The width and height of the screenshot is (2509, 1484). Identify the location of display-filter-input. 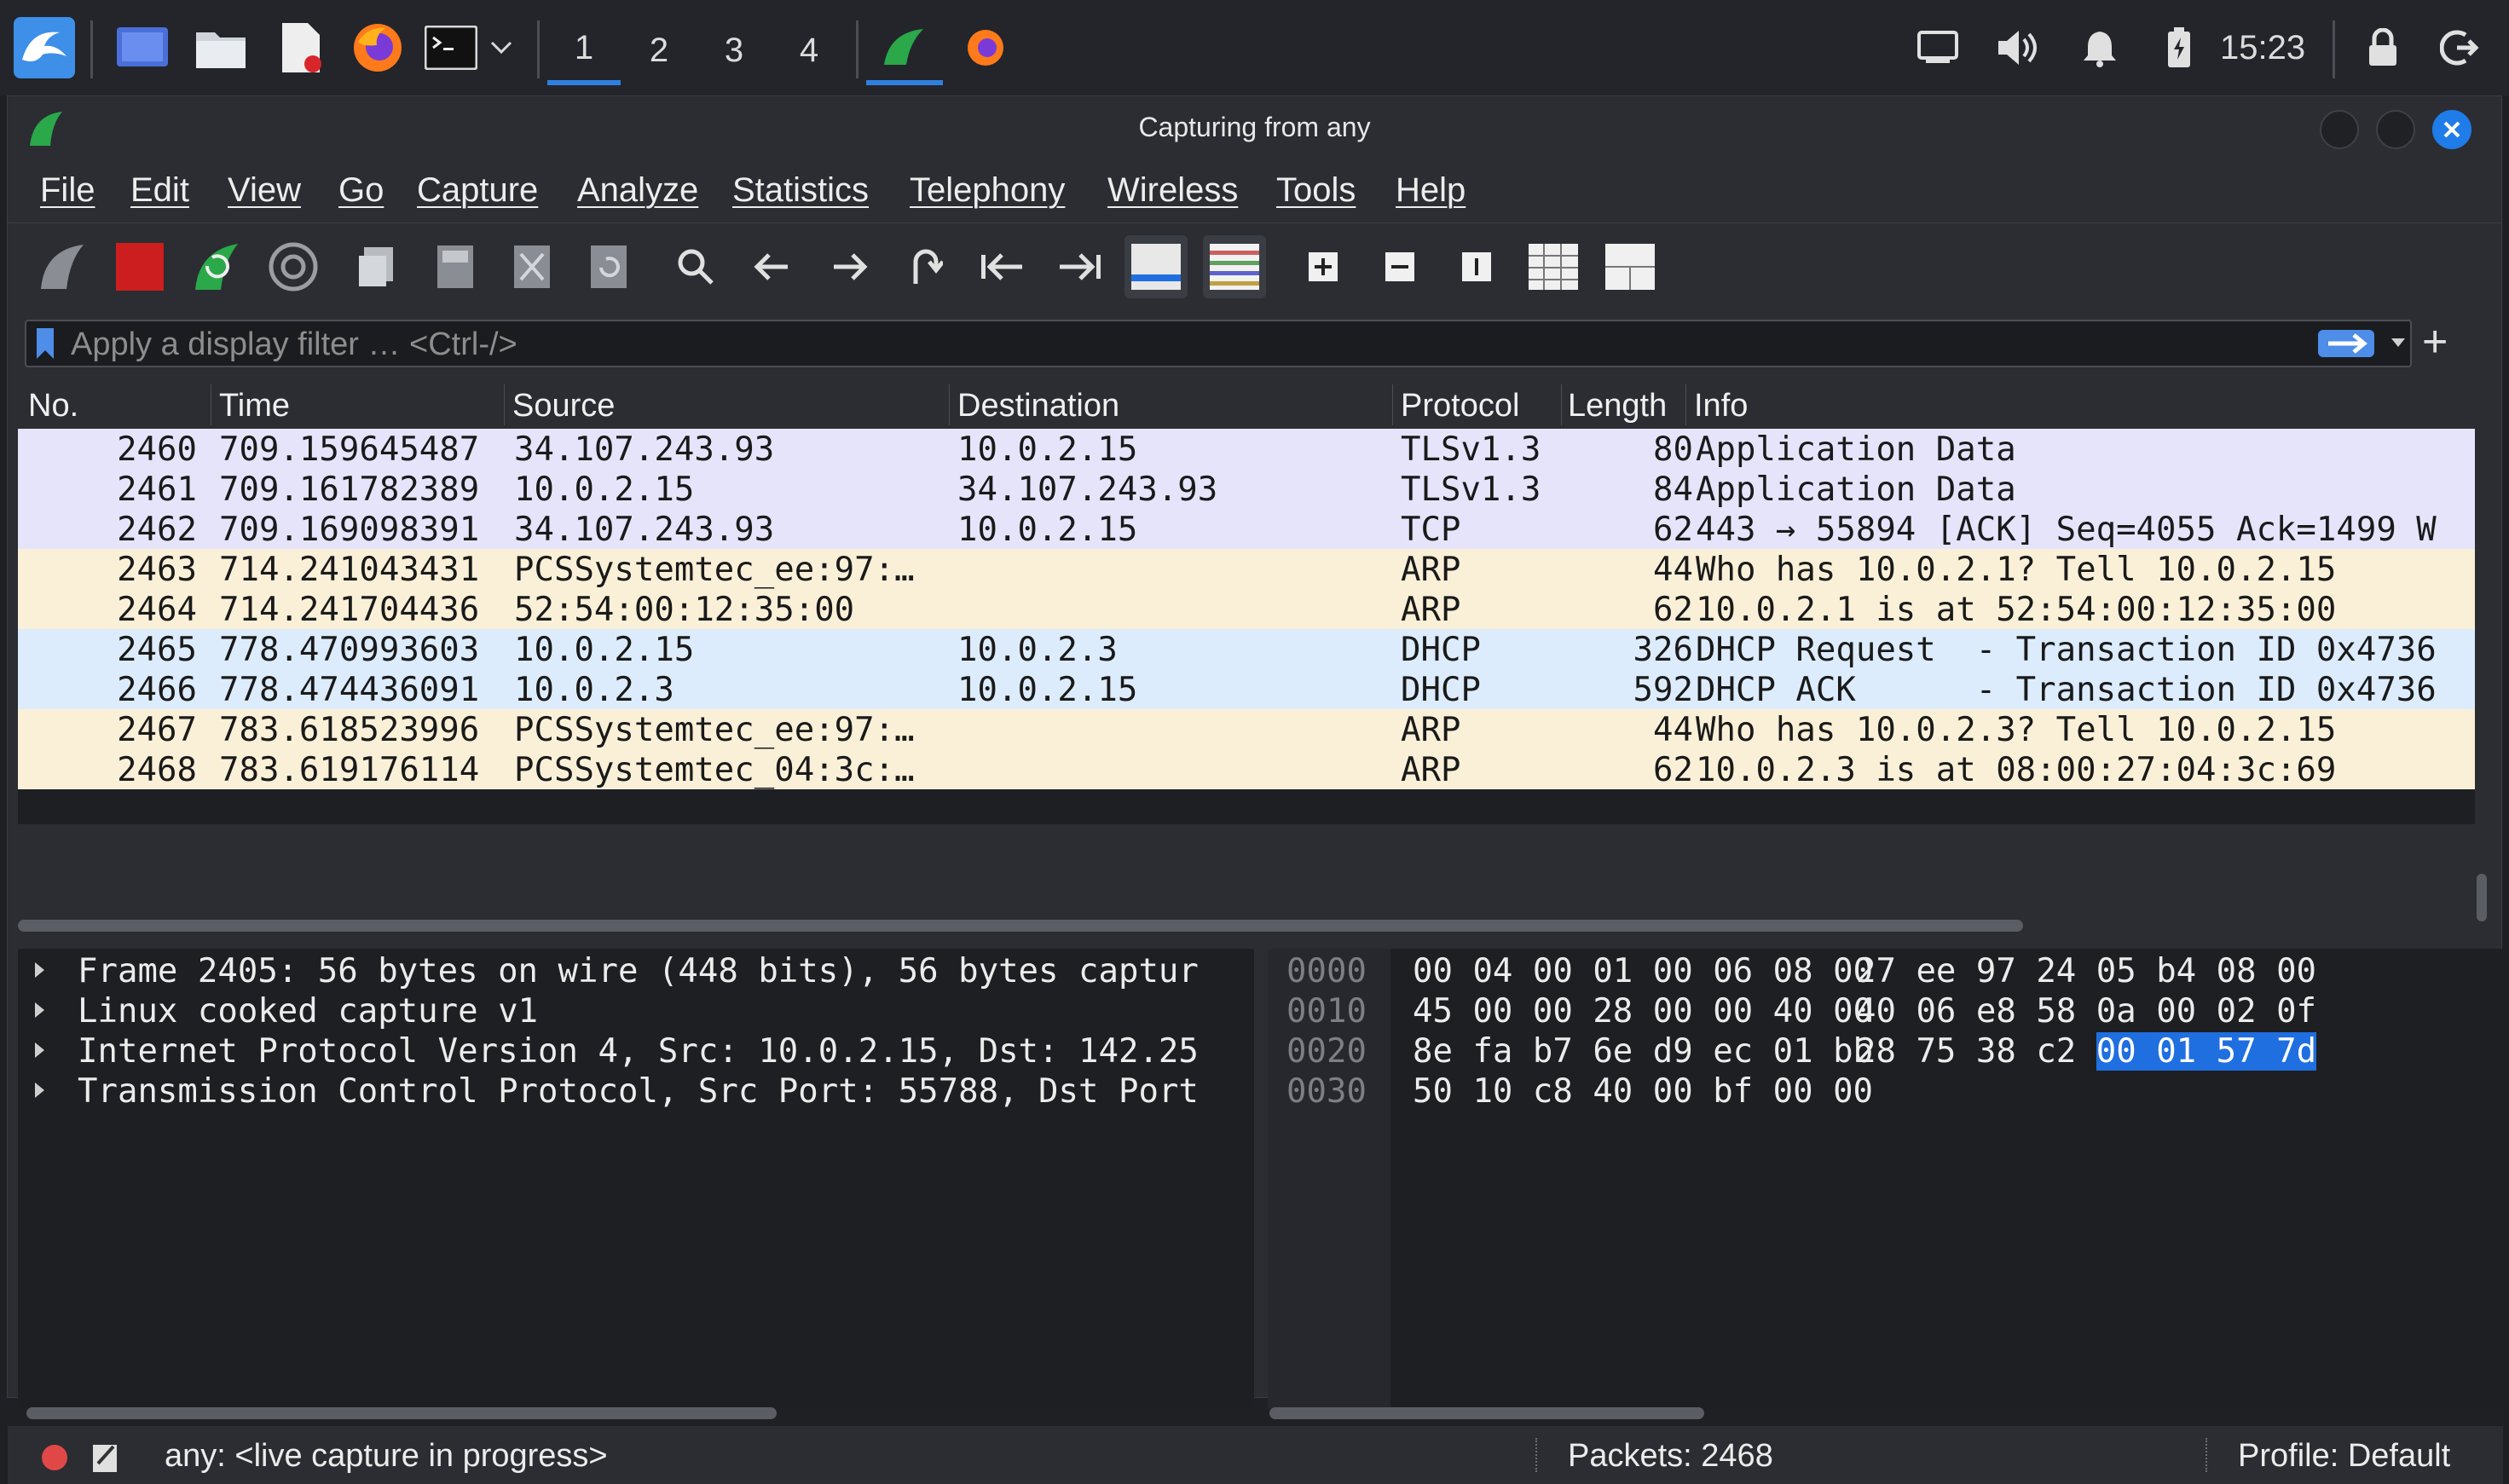
(1179, 344).